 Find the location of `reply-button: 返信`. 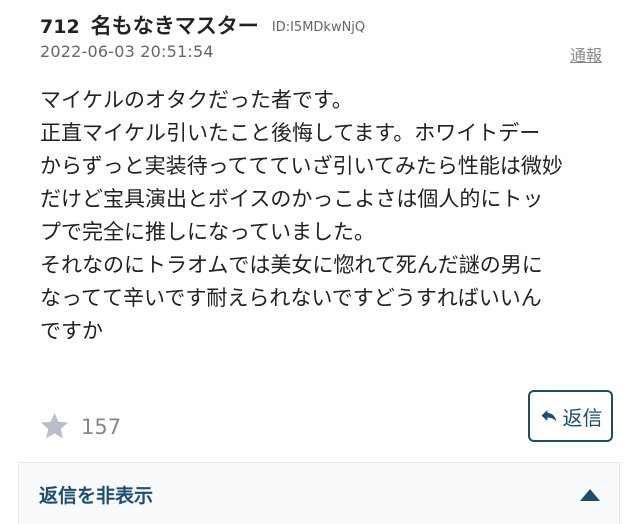

reply-button: 返信 is located at coordinates (570, 416).